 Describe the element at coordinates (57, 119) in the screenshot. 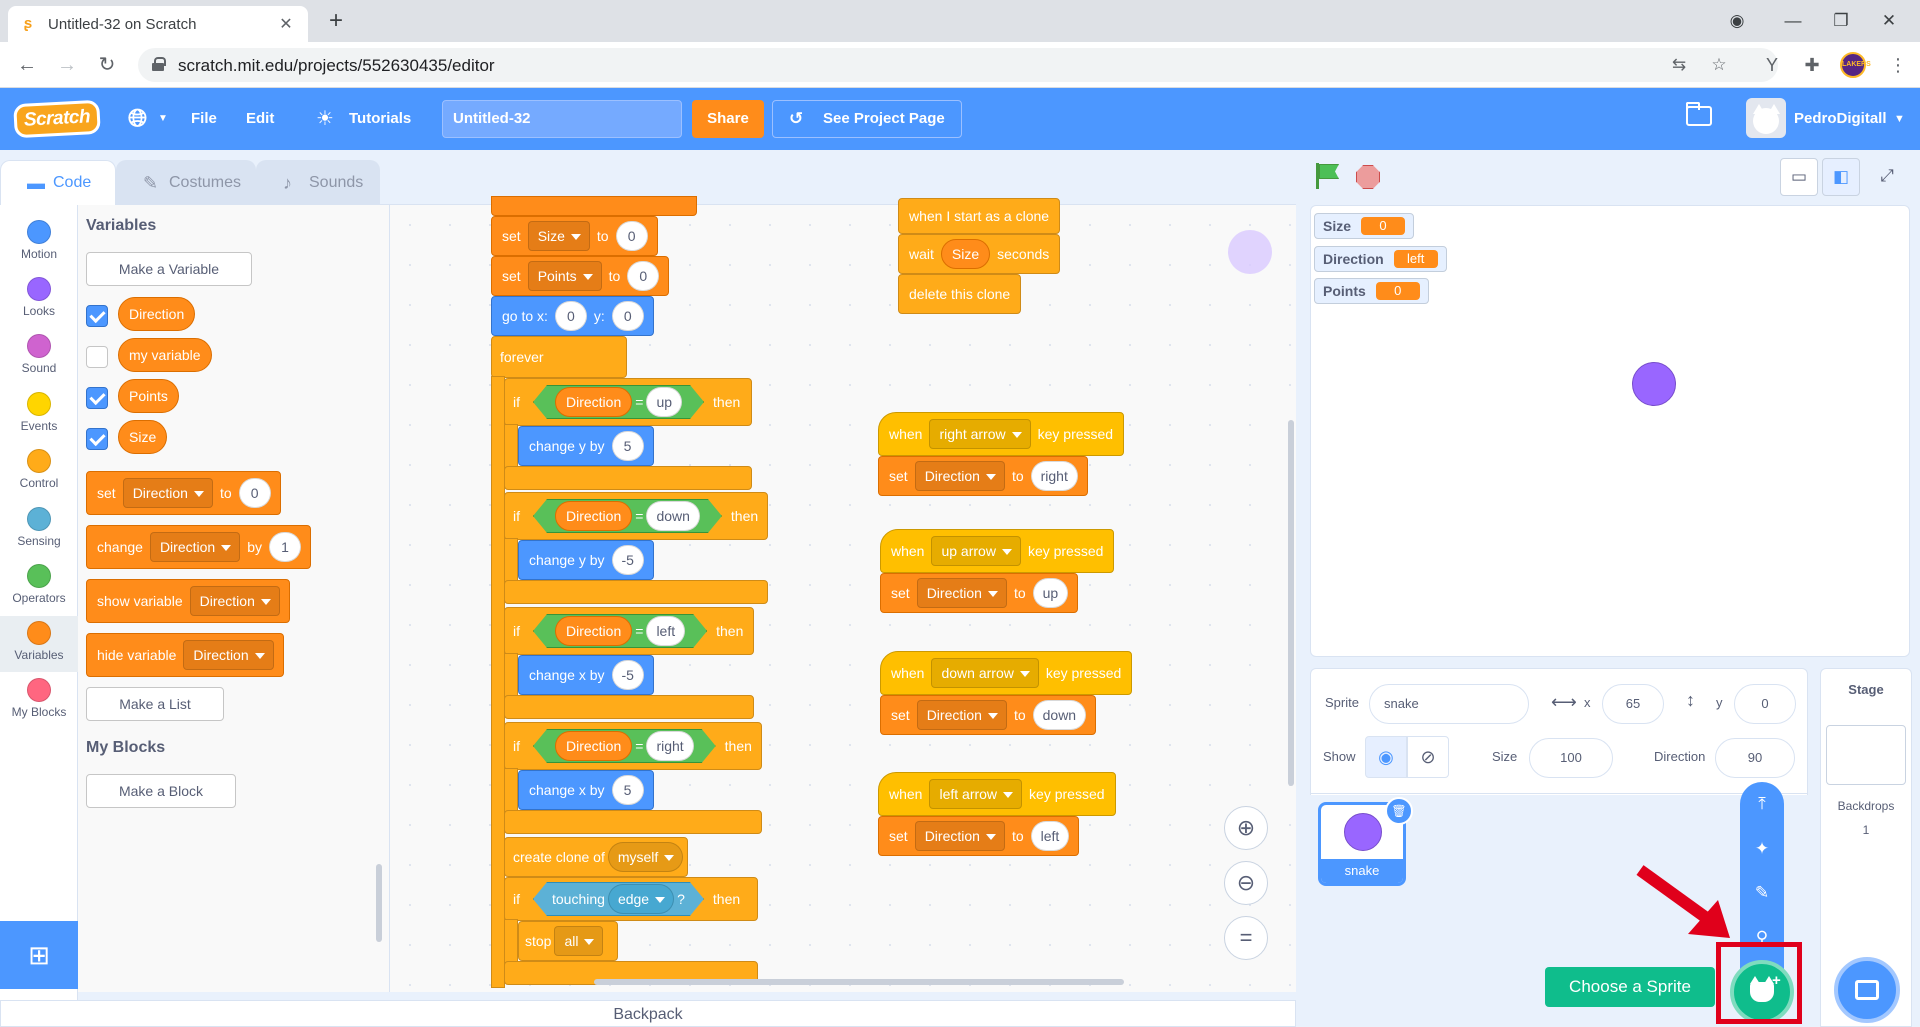

I see `scratch-logo: Scratch` at that location.